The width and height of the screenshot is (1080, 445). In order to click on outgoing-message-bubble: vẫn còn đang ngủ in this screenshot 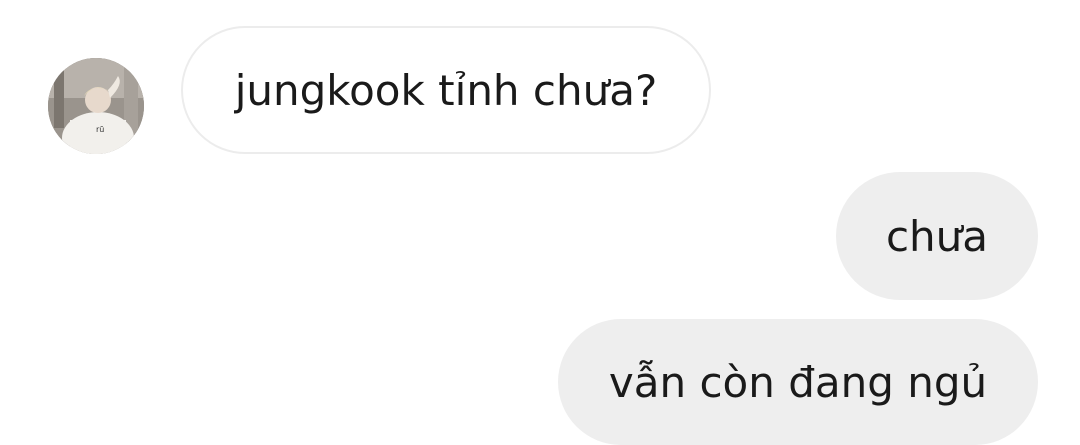, I will do `click(798, 382)`.